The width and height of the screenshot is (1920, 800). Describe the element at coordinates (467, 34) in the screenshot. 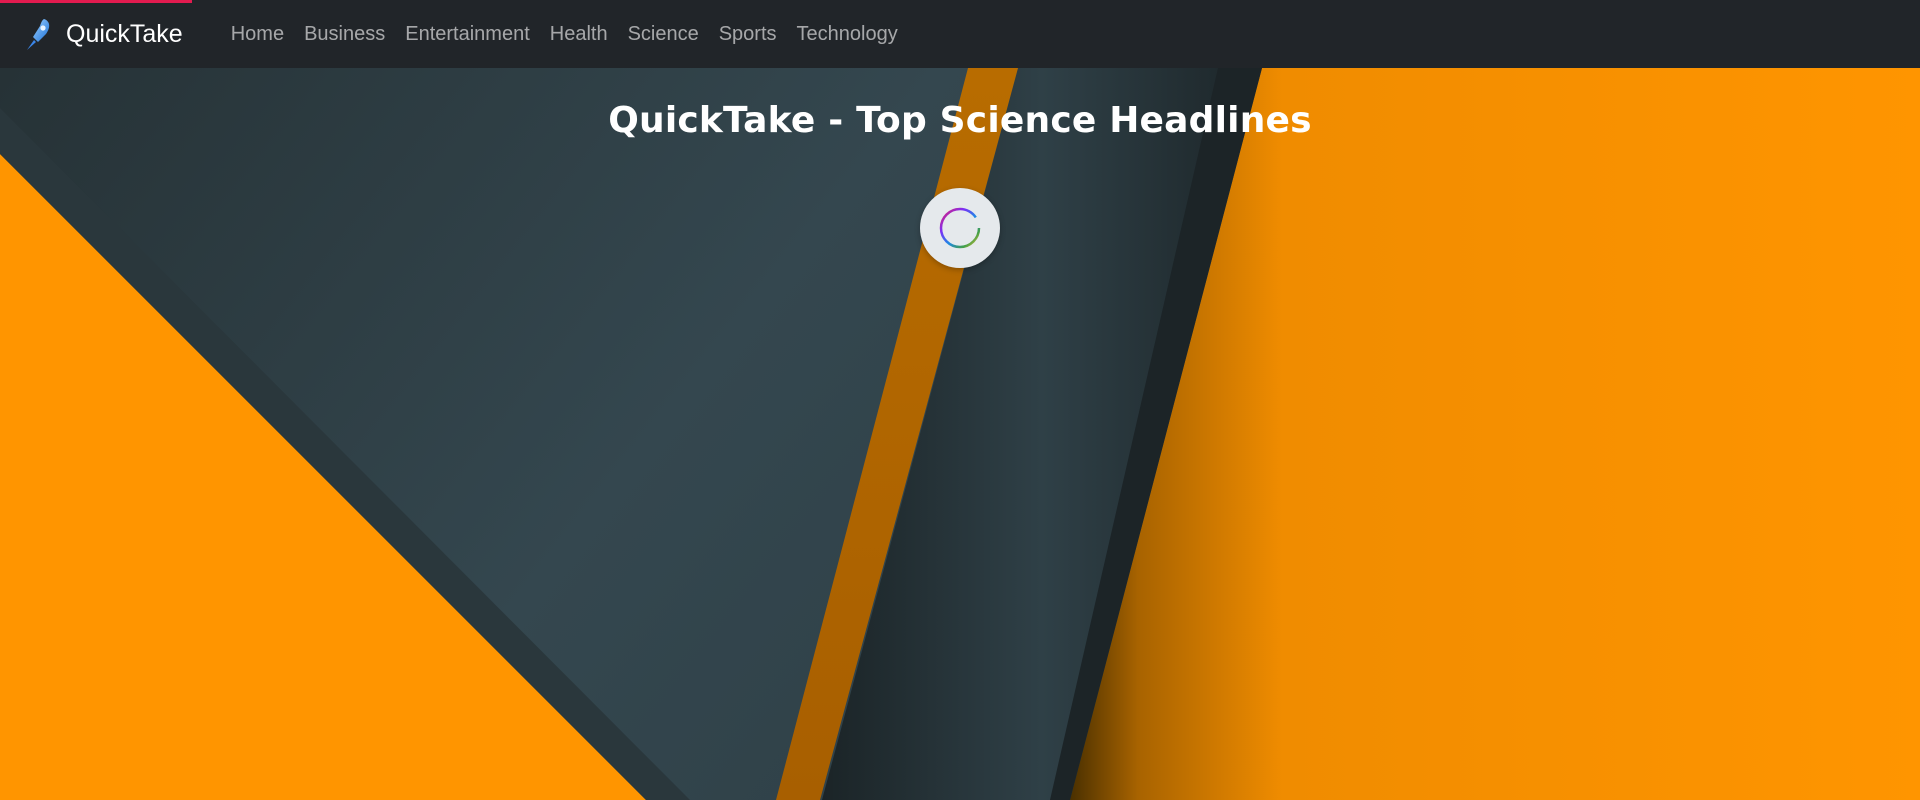

I see `nav-item-entertainment: Entertainment` at that location.